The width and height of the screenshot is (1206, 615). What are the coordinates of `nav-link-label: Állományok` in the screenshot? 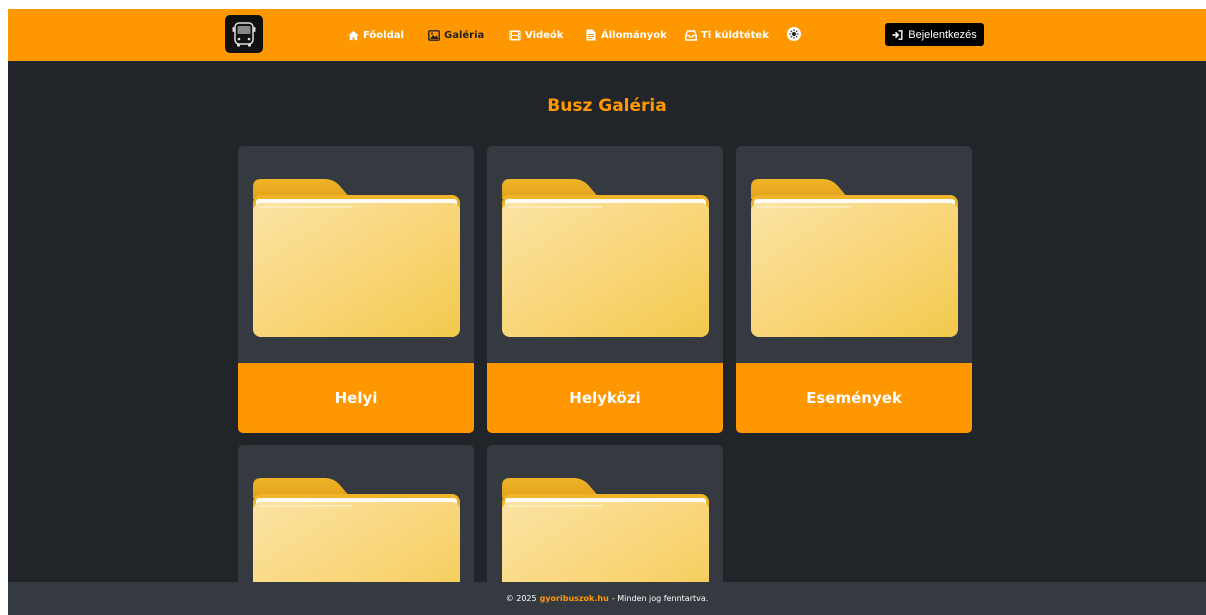 It's located at (634, 35).